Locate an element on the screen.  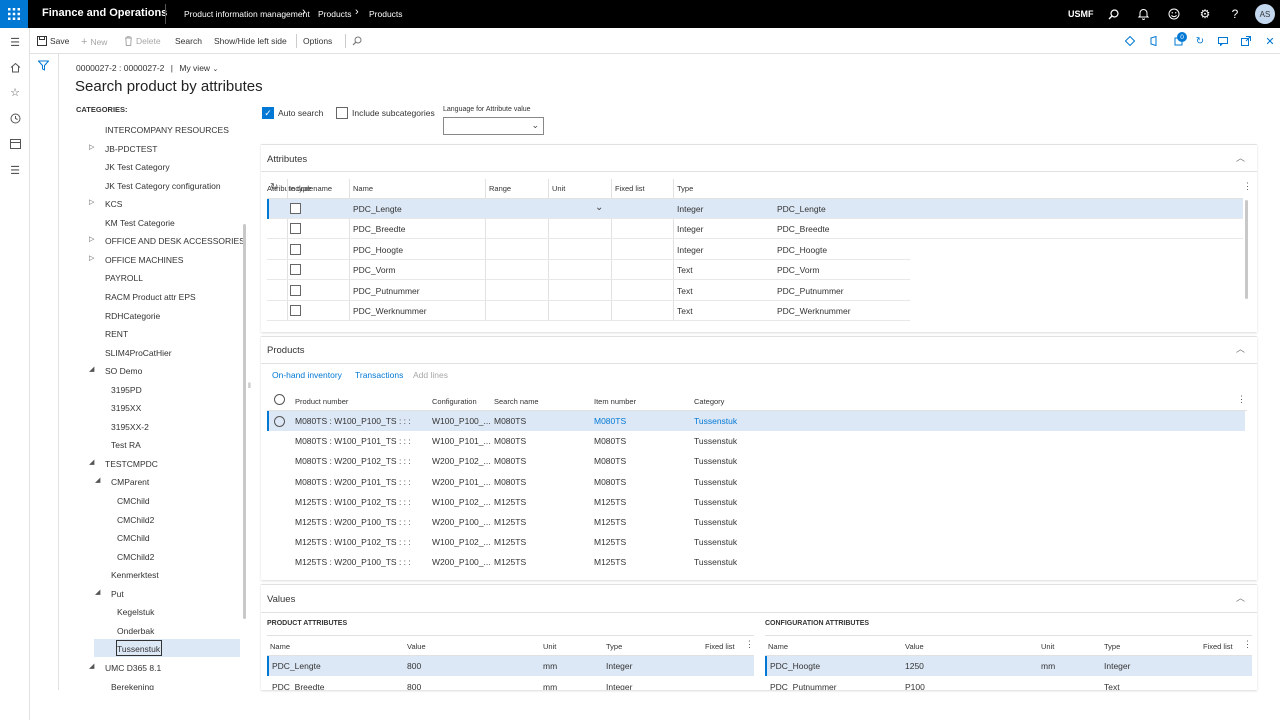
tree-item: Onderbak is located at coordinates (135, 631).